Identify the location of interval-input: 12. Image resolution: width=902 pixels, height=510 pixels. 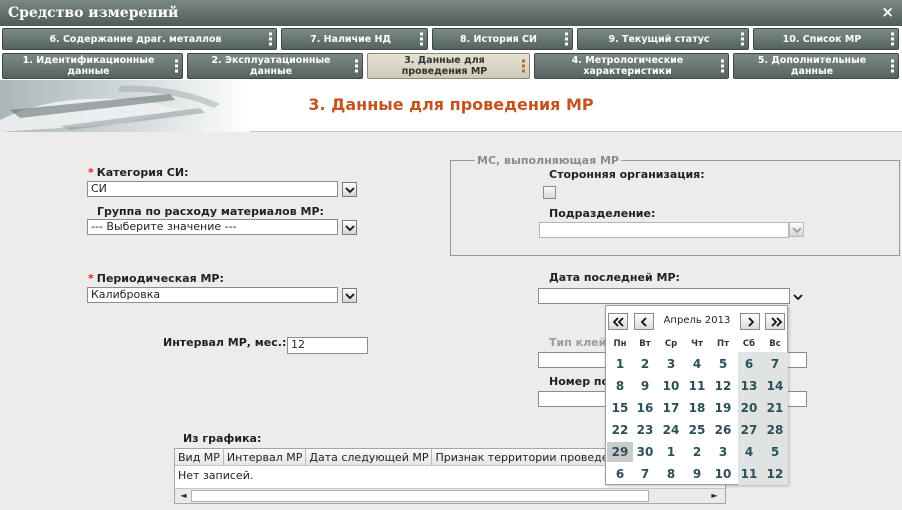
(327, 345).